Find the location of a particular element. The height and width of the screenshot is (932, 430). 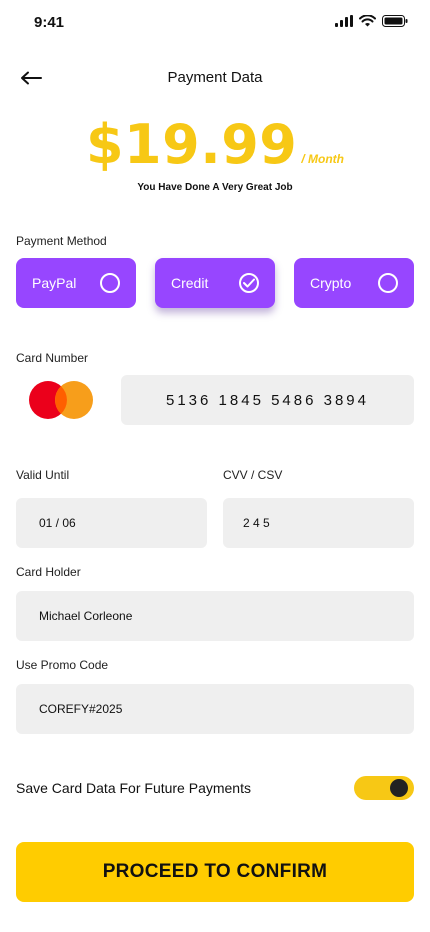

mastercard-icon is located at coordinates (61, 400).